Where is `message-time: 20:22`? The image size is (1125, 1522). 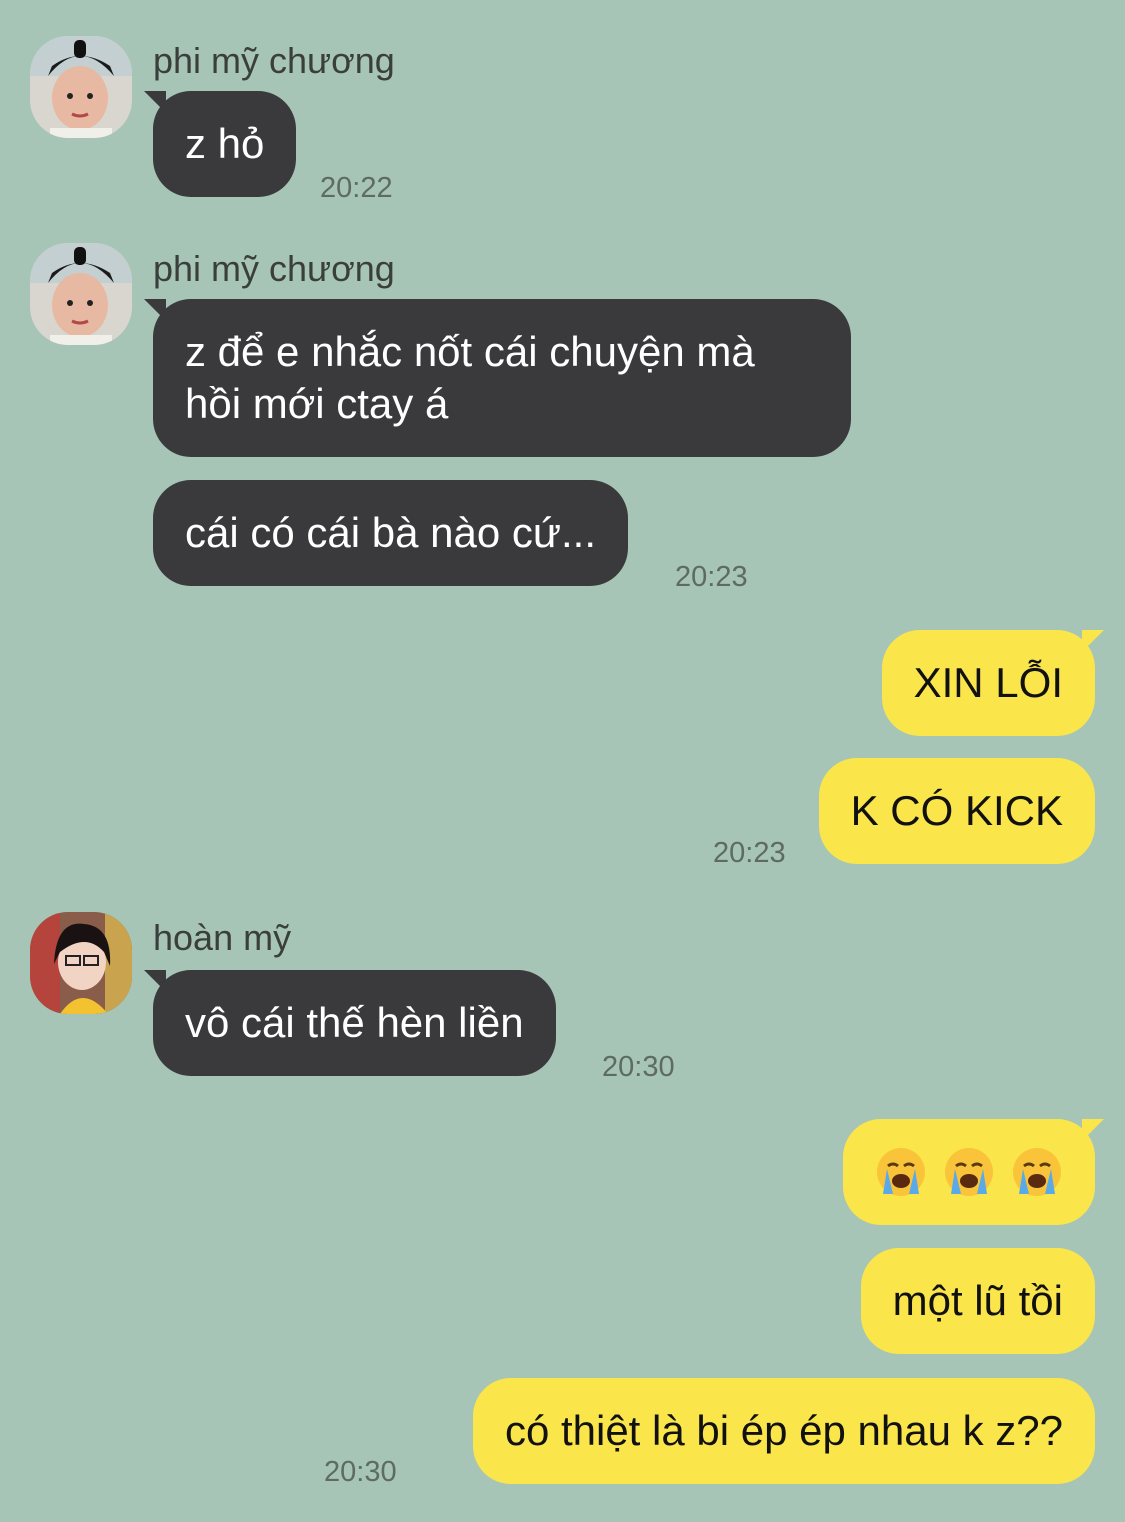 message-time: 20:22 is located at coordinates (356, 188).